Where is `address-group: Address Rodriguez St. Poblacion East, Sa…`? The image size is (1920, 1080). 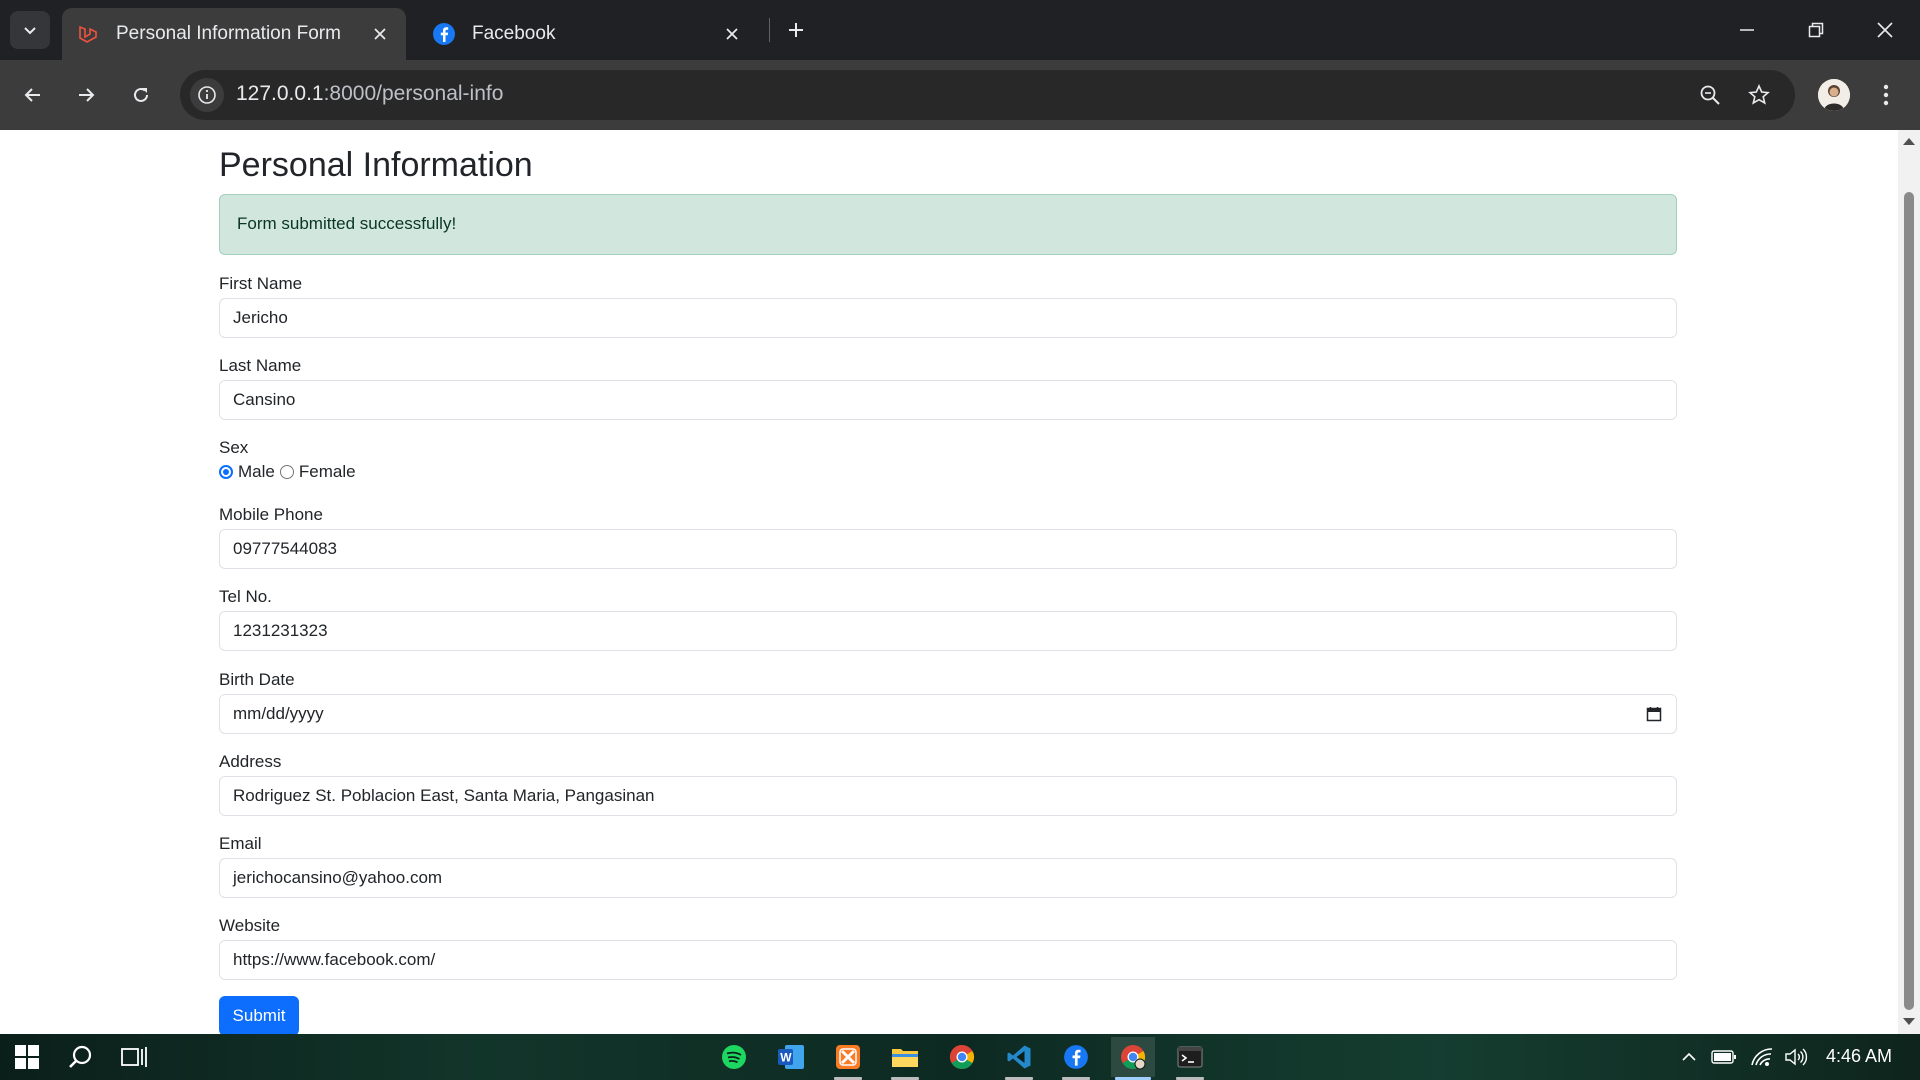
address-group: Address Rodriguez St. Poblacion East, Sa… is located at coordinates (948, 784).